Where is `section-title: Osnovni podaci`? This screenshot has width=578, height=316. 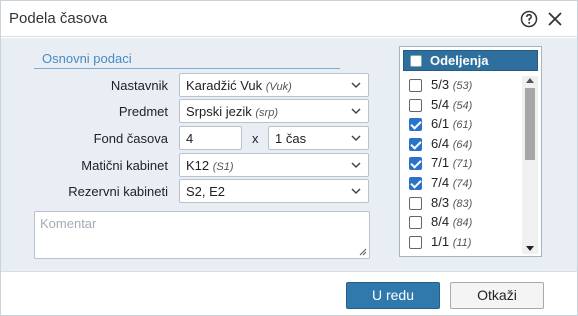
section-title: Osnovni podaci is located at coordinates (87, 58).